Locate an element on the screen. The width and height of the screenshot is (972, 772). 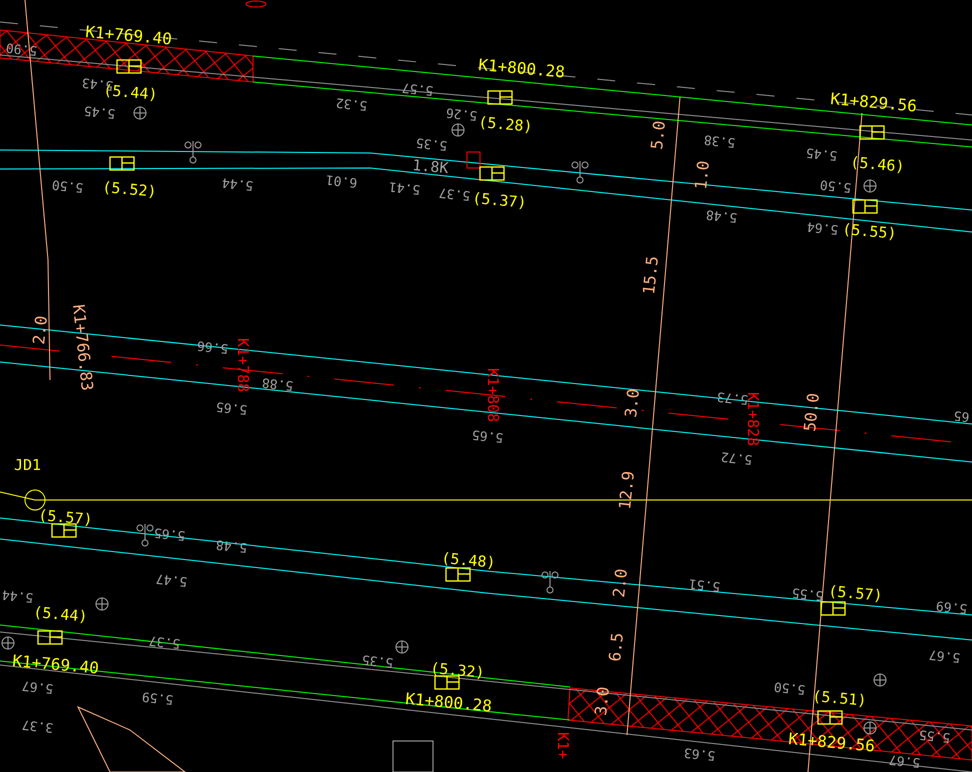
spot-height-label: 5.63 is located at coordinates (699, 753).